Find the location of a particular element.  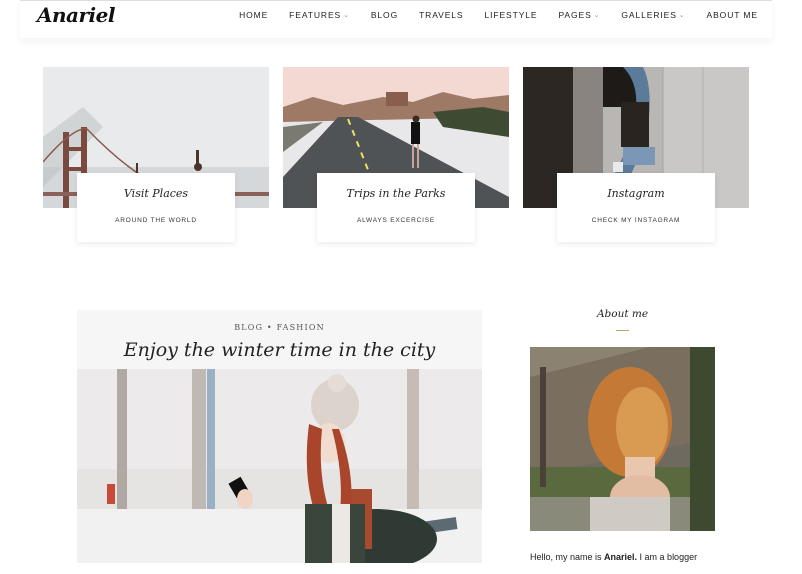

sidebar-title-divider is located at coordinates (622, 330).